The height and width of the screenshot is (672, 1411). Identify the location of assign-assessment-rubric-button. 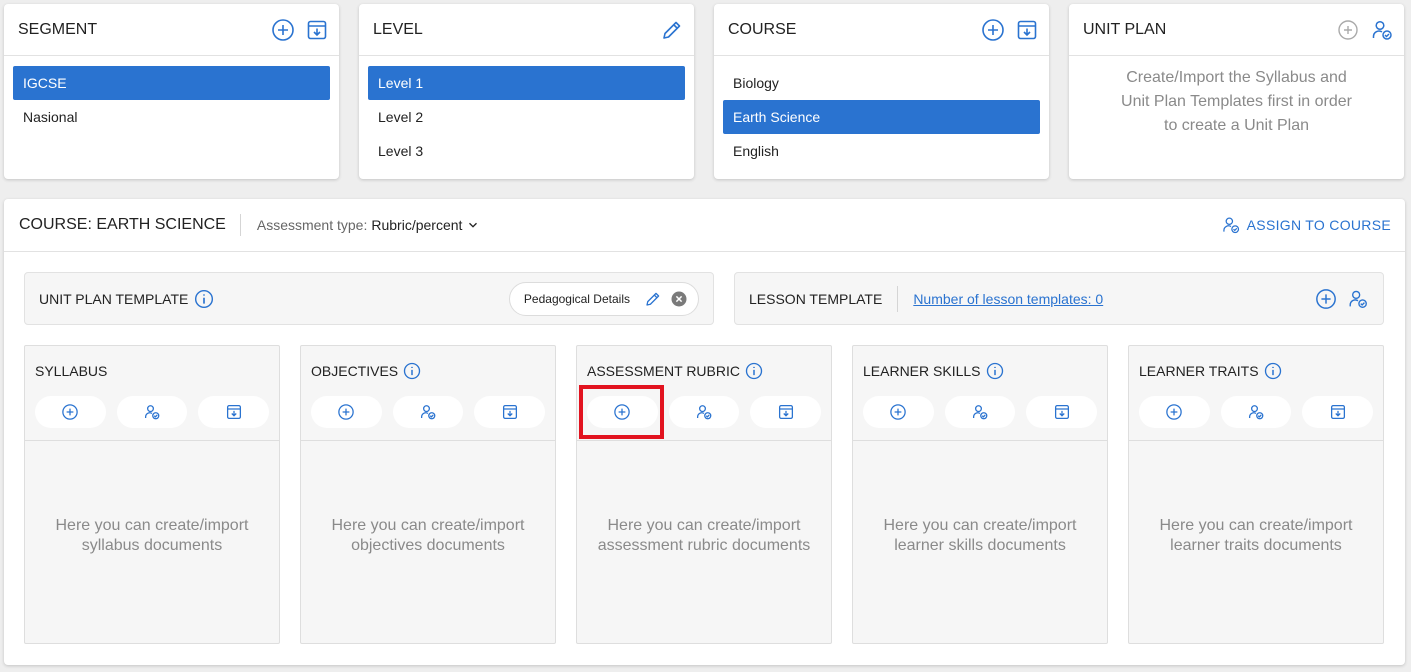
(704, 412).